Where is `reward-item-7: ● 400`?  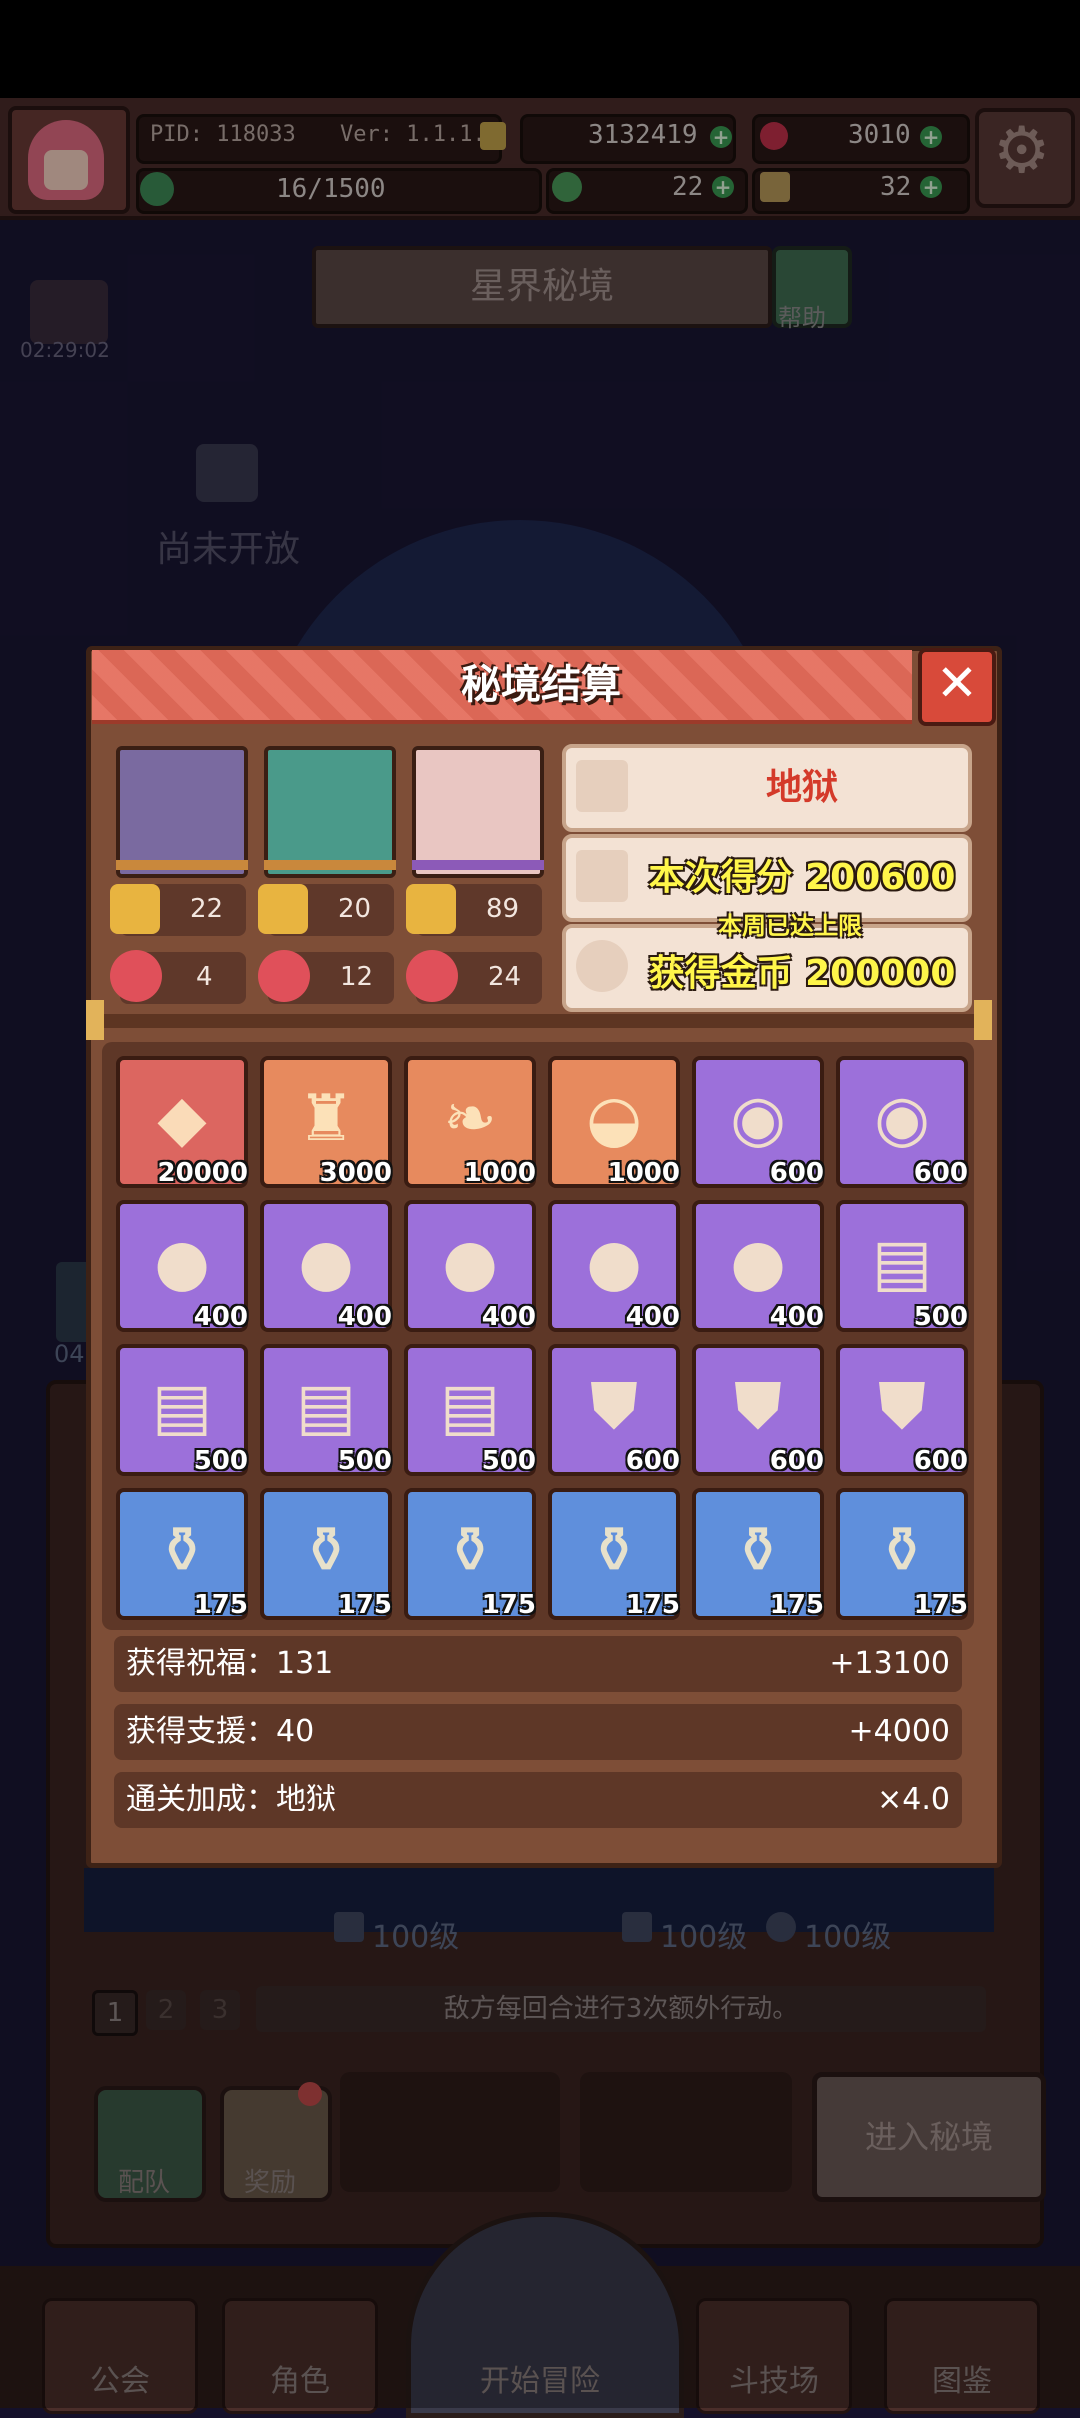
reward-item-7: ● 400 is located at coordinates (182, 1266).